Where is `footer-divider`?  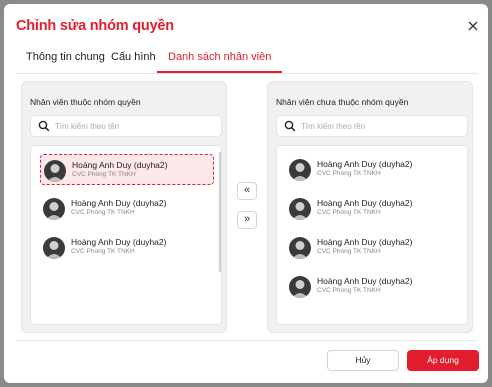 footer-divider is located at coordinates (247, 340).